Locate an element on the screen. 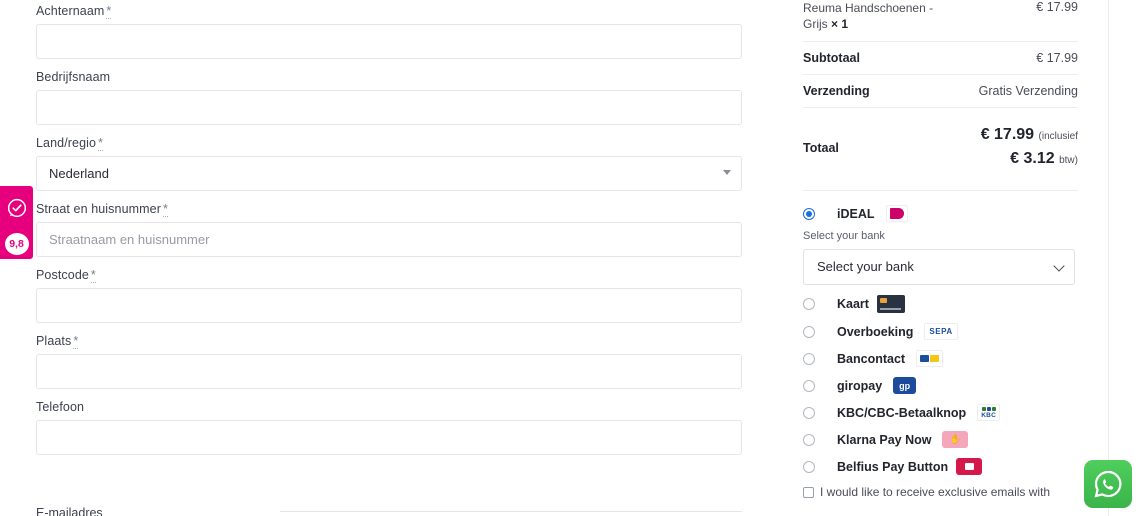  payment-option-belfius: Belfius Pay Button is located at coordinates (940, 466).